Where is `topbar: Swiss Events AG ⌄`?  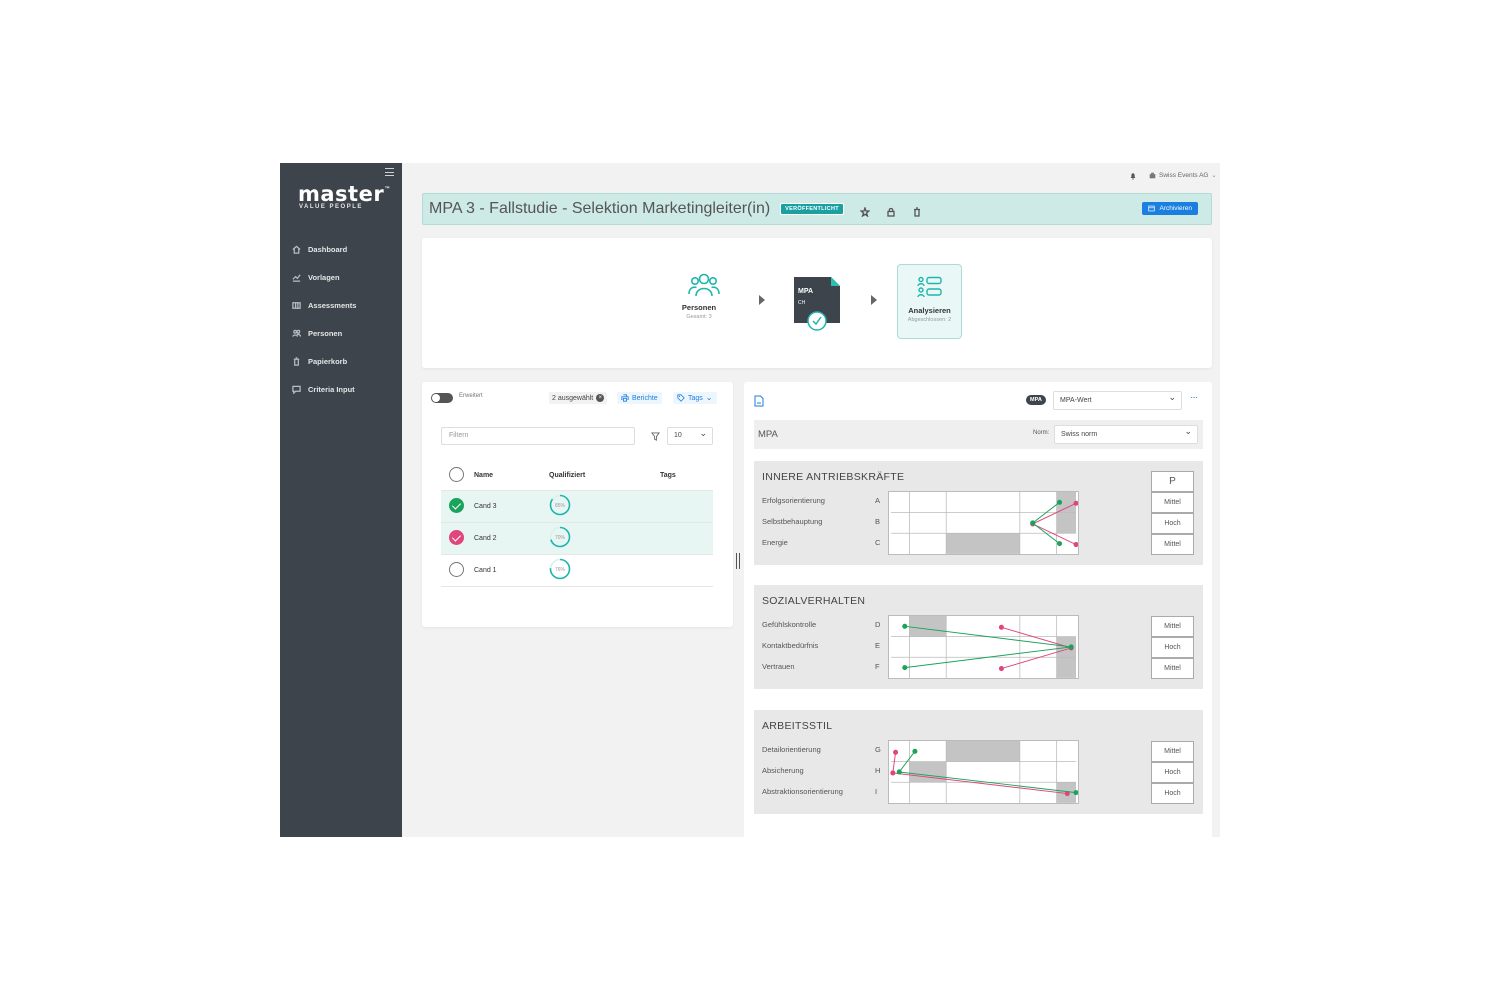
topbar: Swiss Events AG ⌄ is located at coordinates (811, 177).